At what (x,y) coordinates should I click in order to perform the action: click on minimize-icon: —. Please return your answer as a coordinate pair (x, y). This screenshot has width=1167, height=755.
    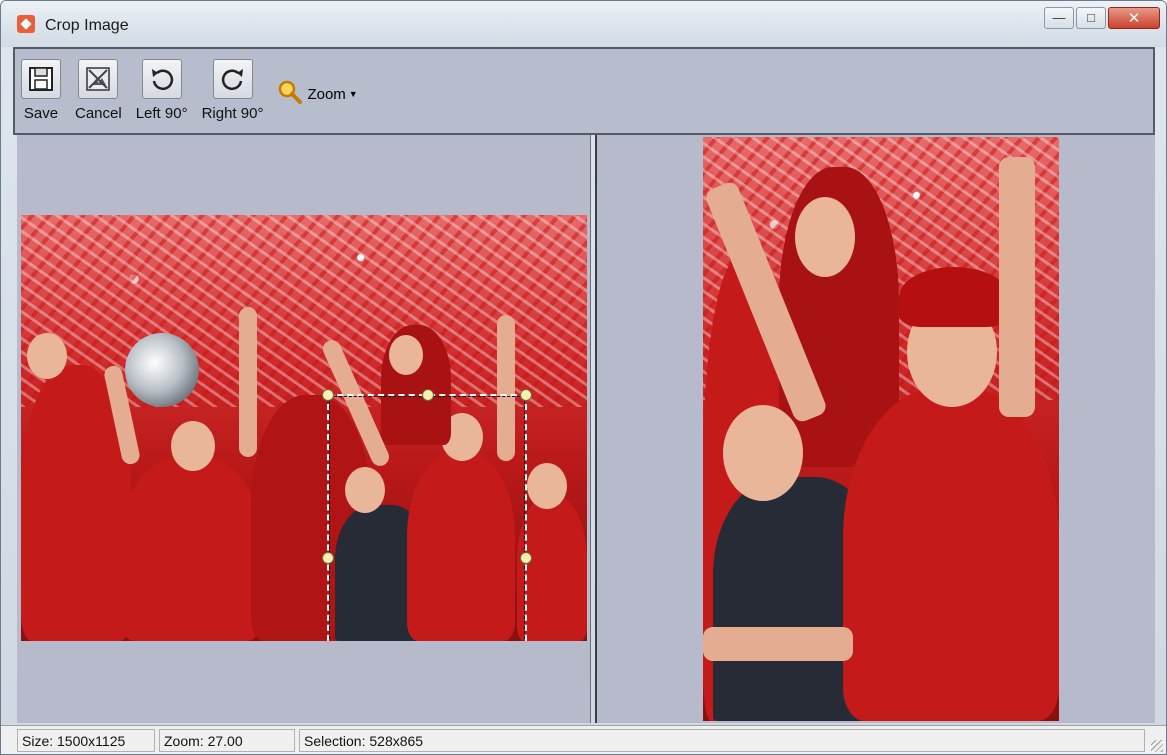
    Looking at the image, I should click on (1059, 17).